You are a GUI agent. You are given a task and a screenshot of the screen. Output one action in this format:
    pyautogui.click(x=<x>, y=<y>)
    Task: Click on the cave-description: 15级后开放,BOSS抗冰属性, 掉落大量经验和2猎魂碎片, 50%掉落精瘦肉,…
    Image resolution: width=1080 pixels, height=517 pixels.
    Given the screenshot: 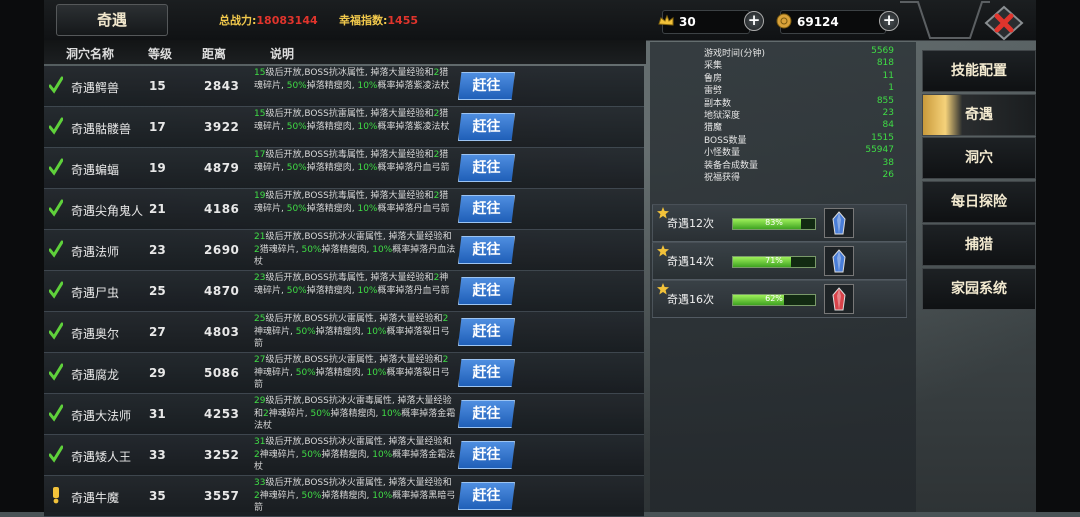 What is the action you would take?
    pyautogui.click(x=355, y=79)
    